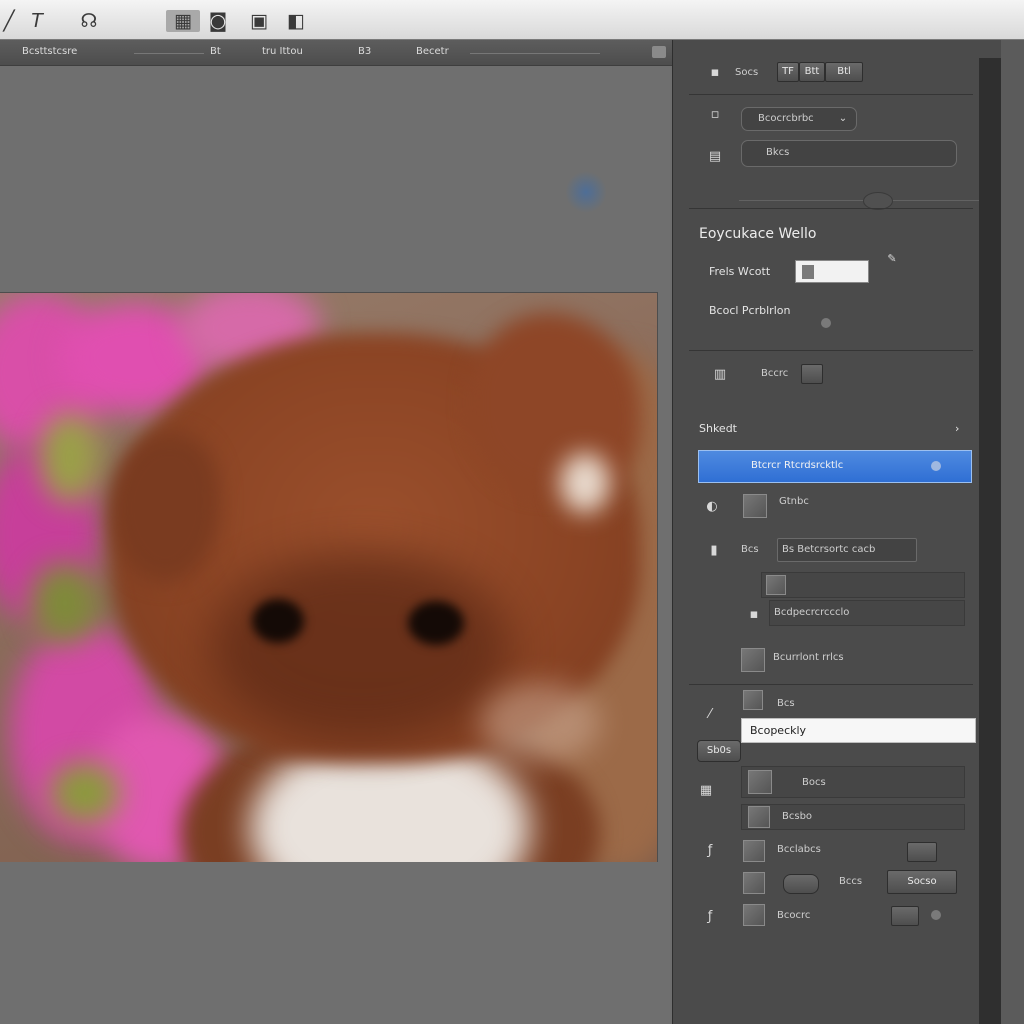 The width and height of the screenshot is (1024, 1024). What do you see at coordinates (812, 374) in the screenshot?
I see `mid-toggle` at bounding box center [812, 374].